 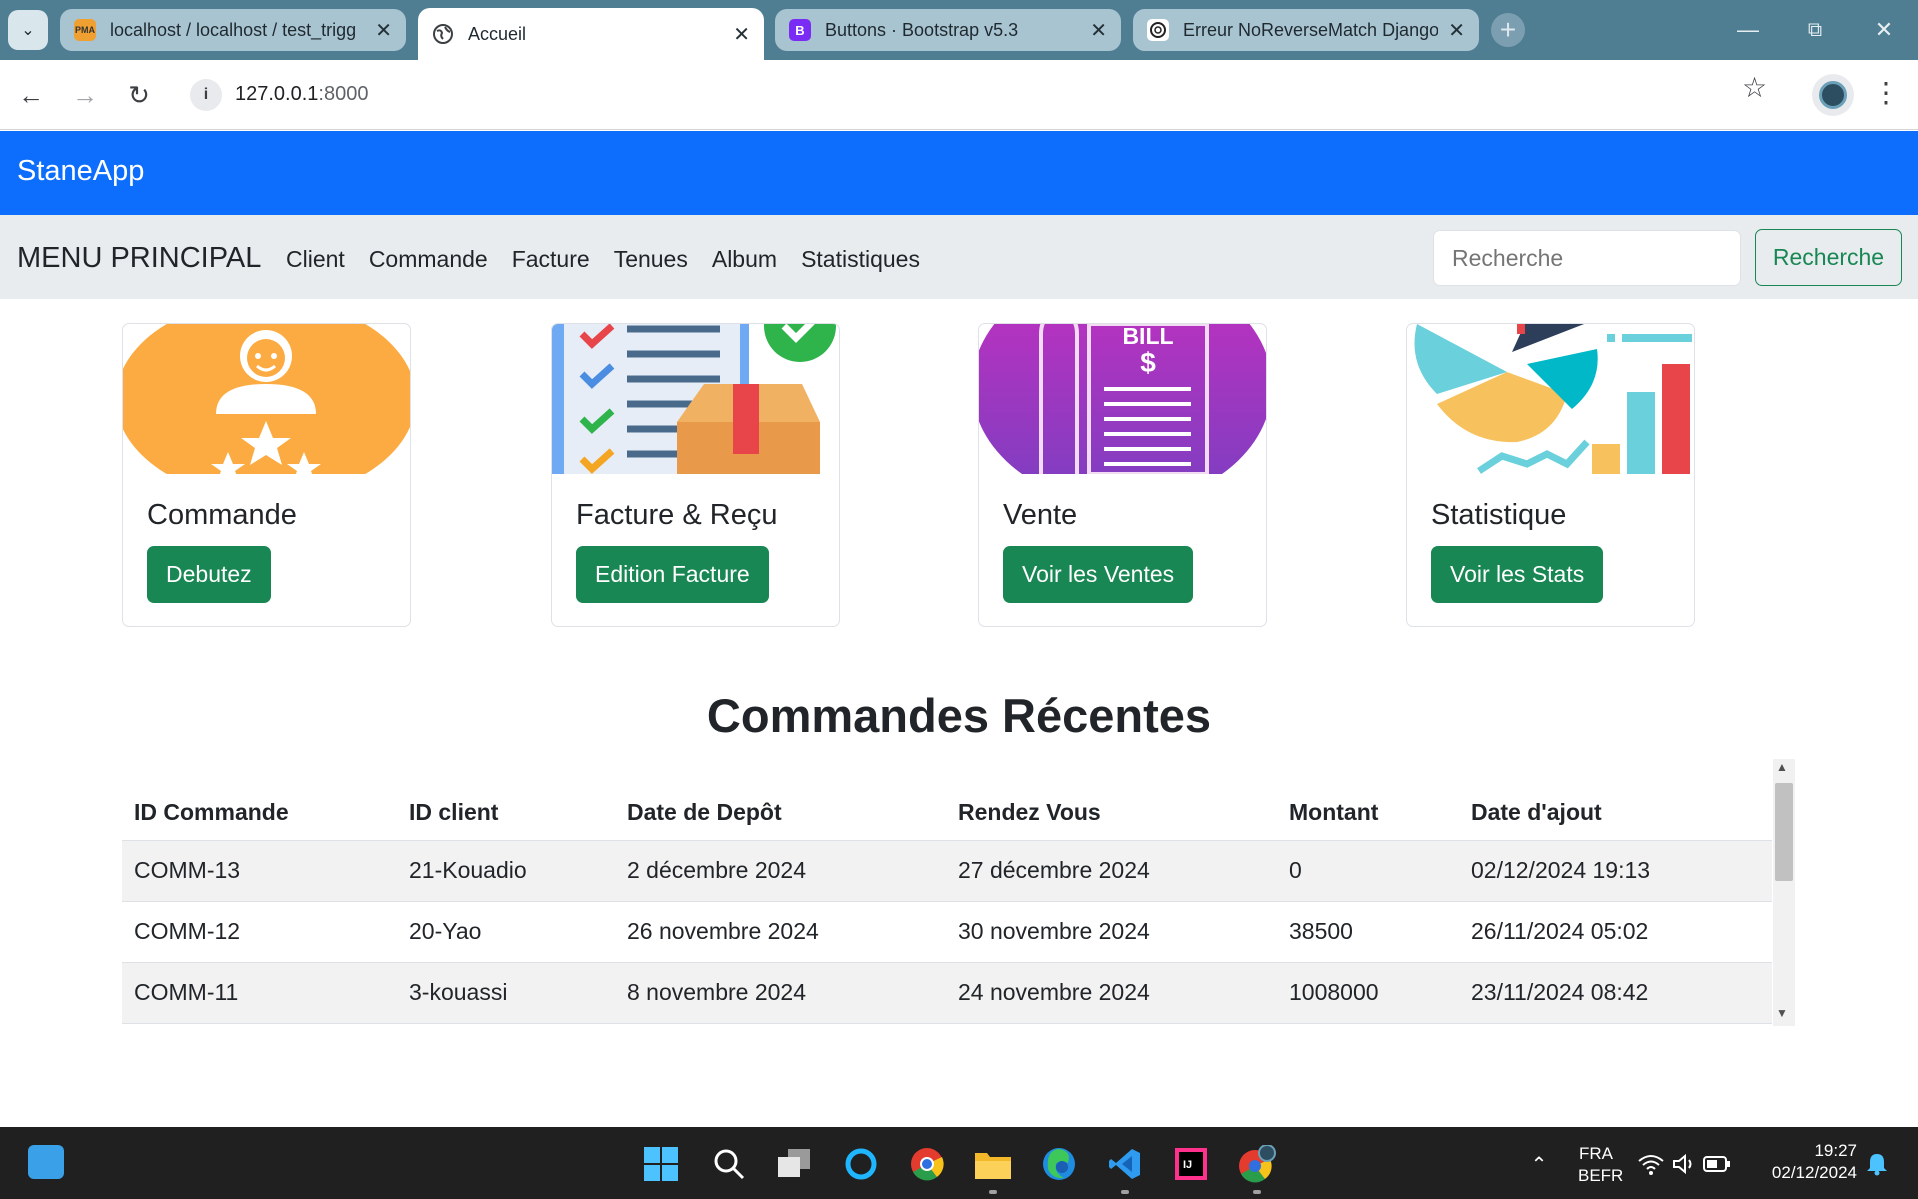 What do you see at coordinates (1158, 30) in the screenshot?
I see `chatgpt-icon` at bounding box center [1158, 30].